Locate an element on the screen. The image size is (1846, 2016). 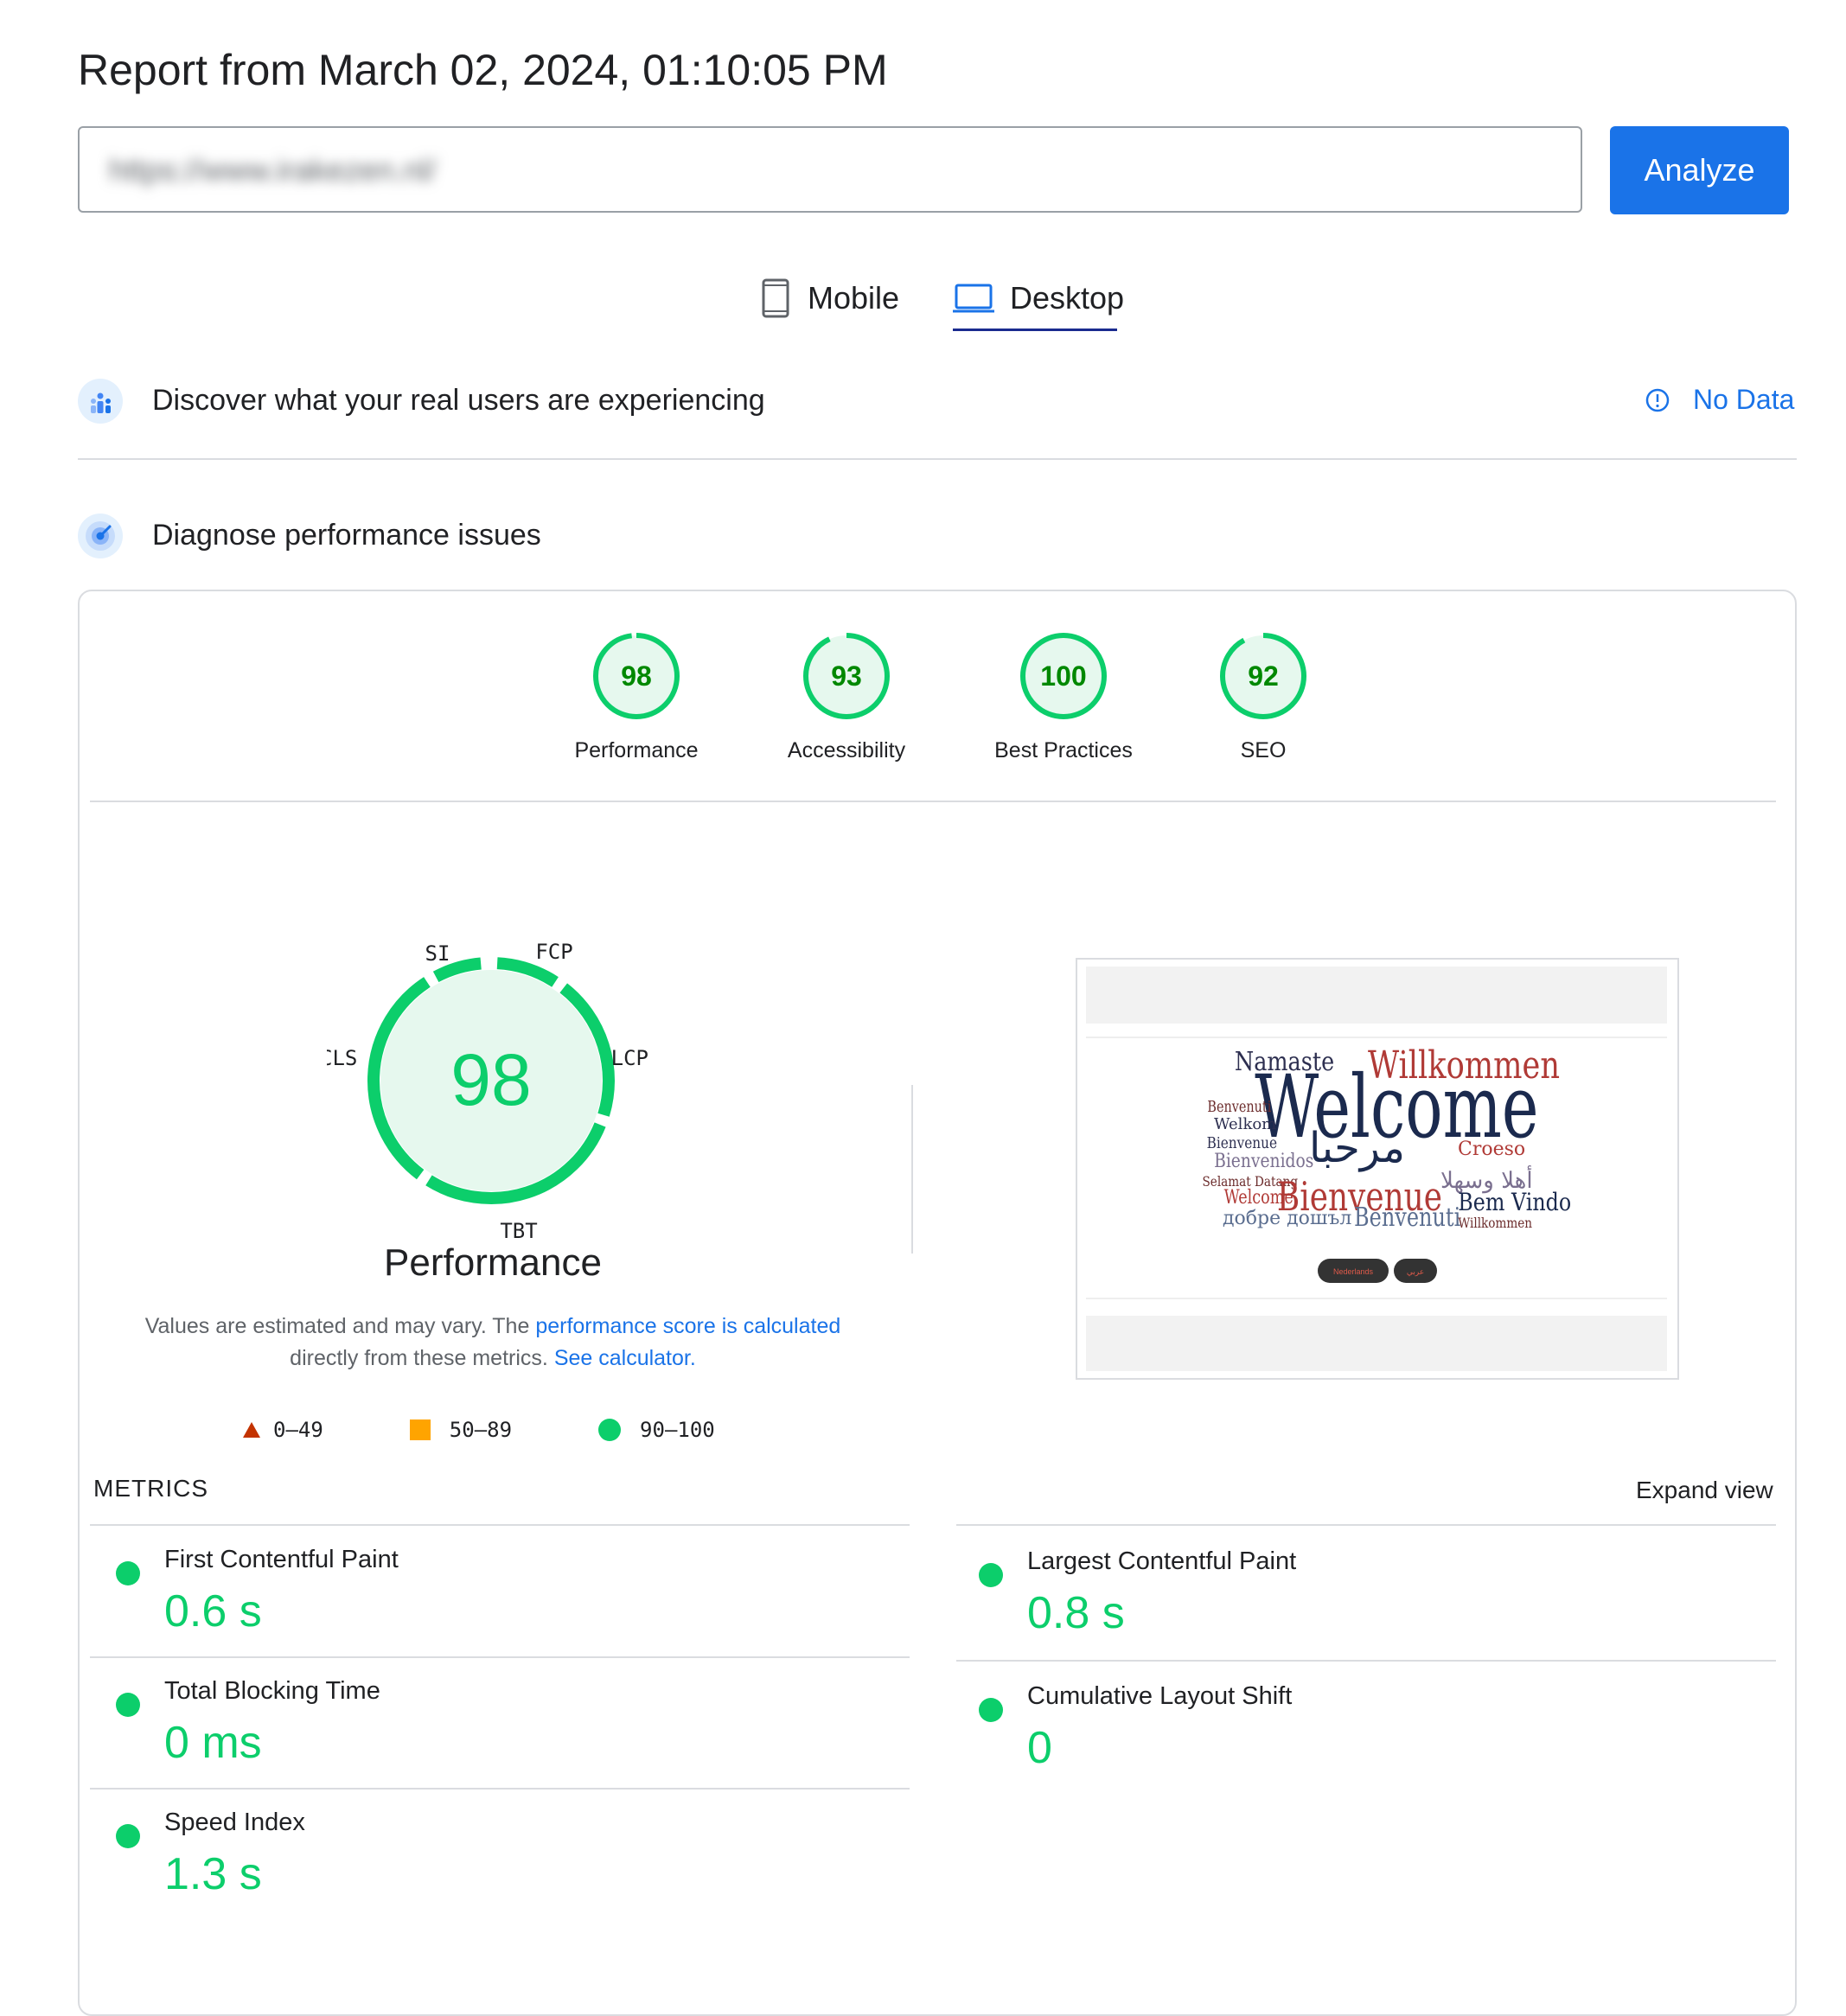
score-best-practices: 100 Best Practices is located at coordinates (1064, 697).